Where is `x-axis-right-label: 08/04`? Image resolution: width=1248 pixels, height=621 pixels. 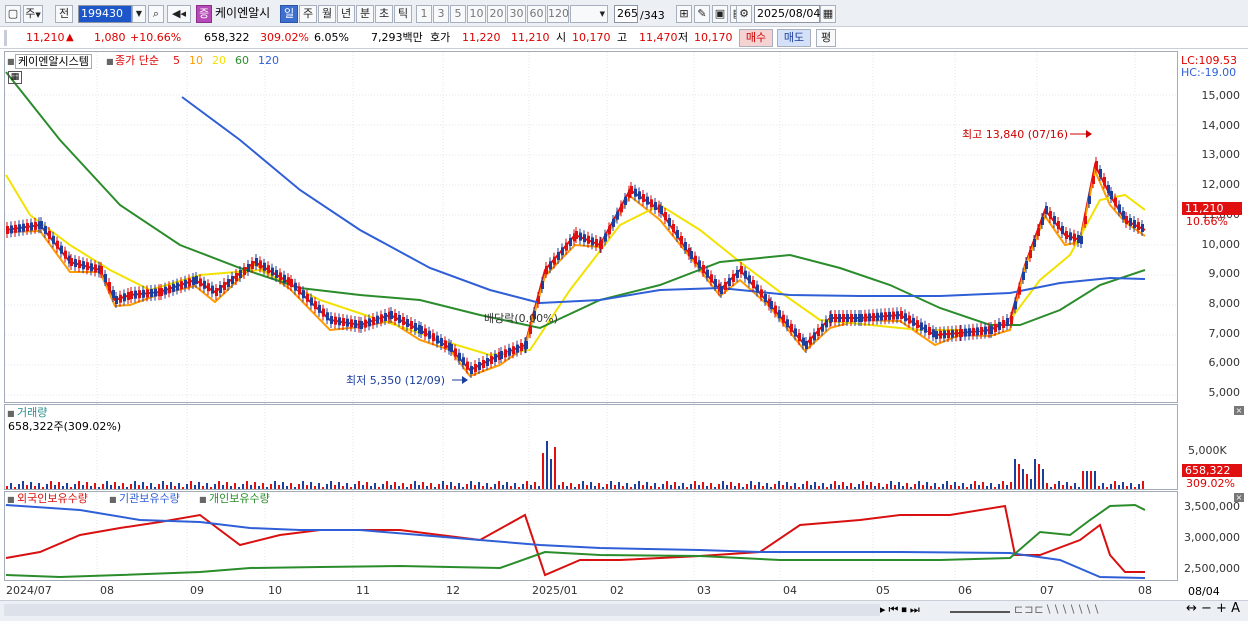 x-axis-right-label: 08/04 is located at coordinates (1204, 591).